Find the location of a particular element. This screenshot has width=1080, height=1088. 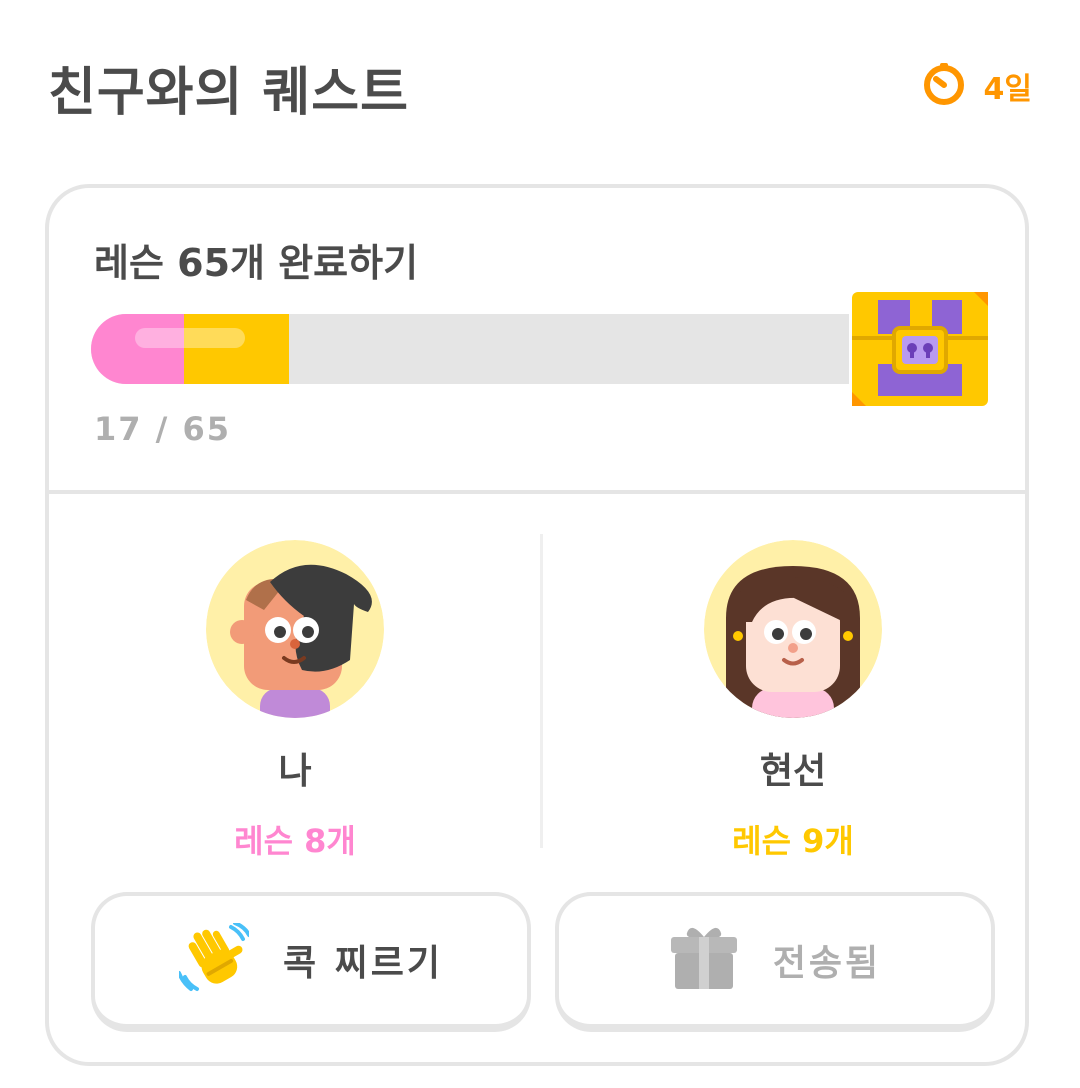

participant-name: 현선 is located at coordinates (793, 771).